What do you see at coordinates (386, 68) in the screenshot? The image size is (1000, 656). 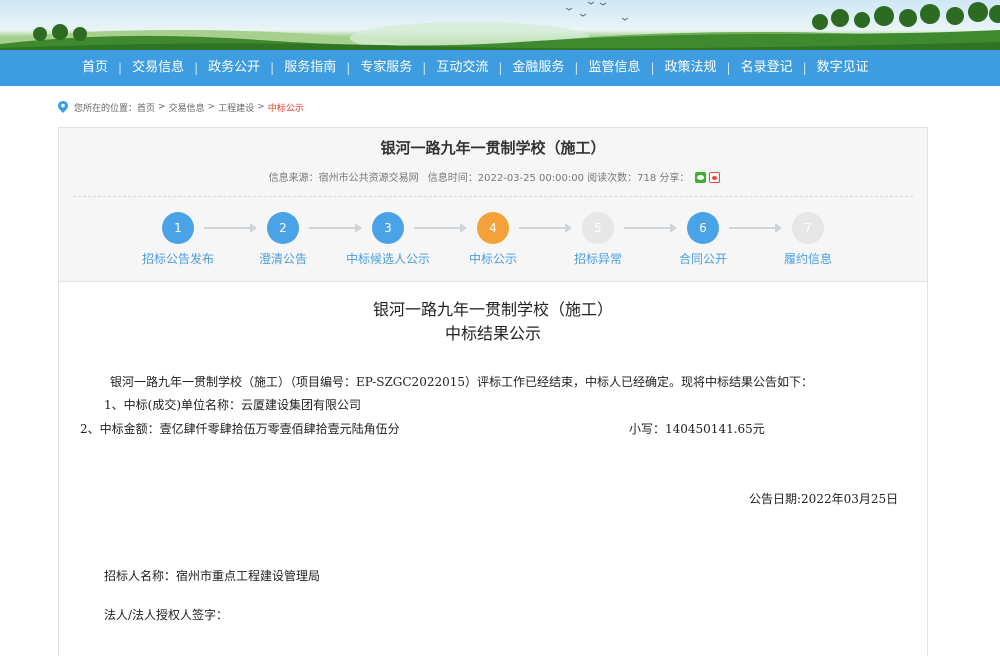 I see `nav-item-expert-service: 专家服务` at bounding box center [386, 68].